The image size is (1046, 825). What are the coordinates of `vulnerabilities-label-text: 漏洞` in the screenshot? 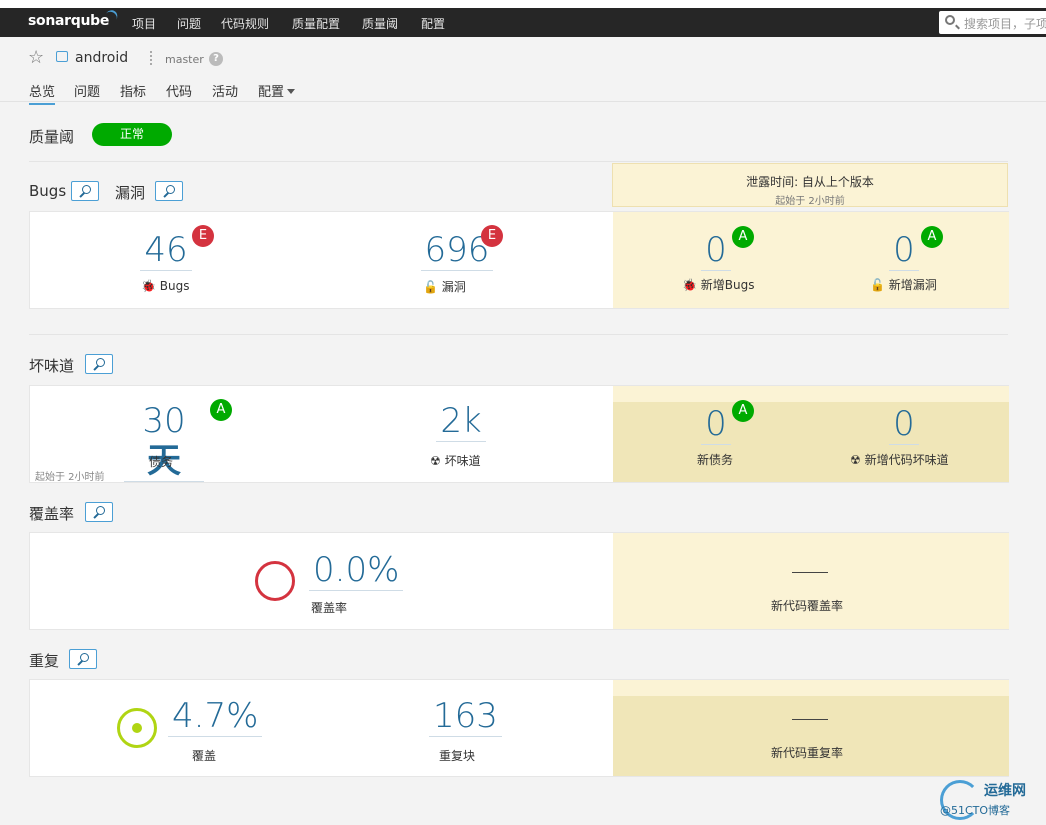 It's located at (453, 287).